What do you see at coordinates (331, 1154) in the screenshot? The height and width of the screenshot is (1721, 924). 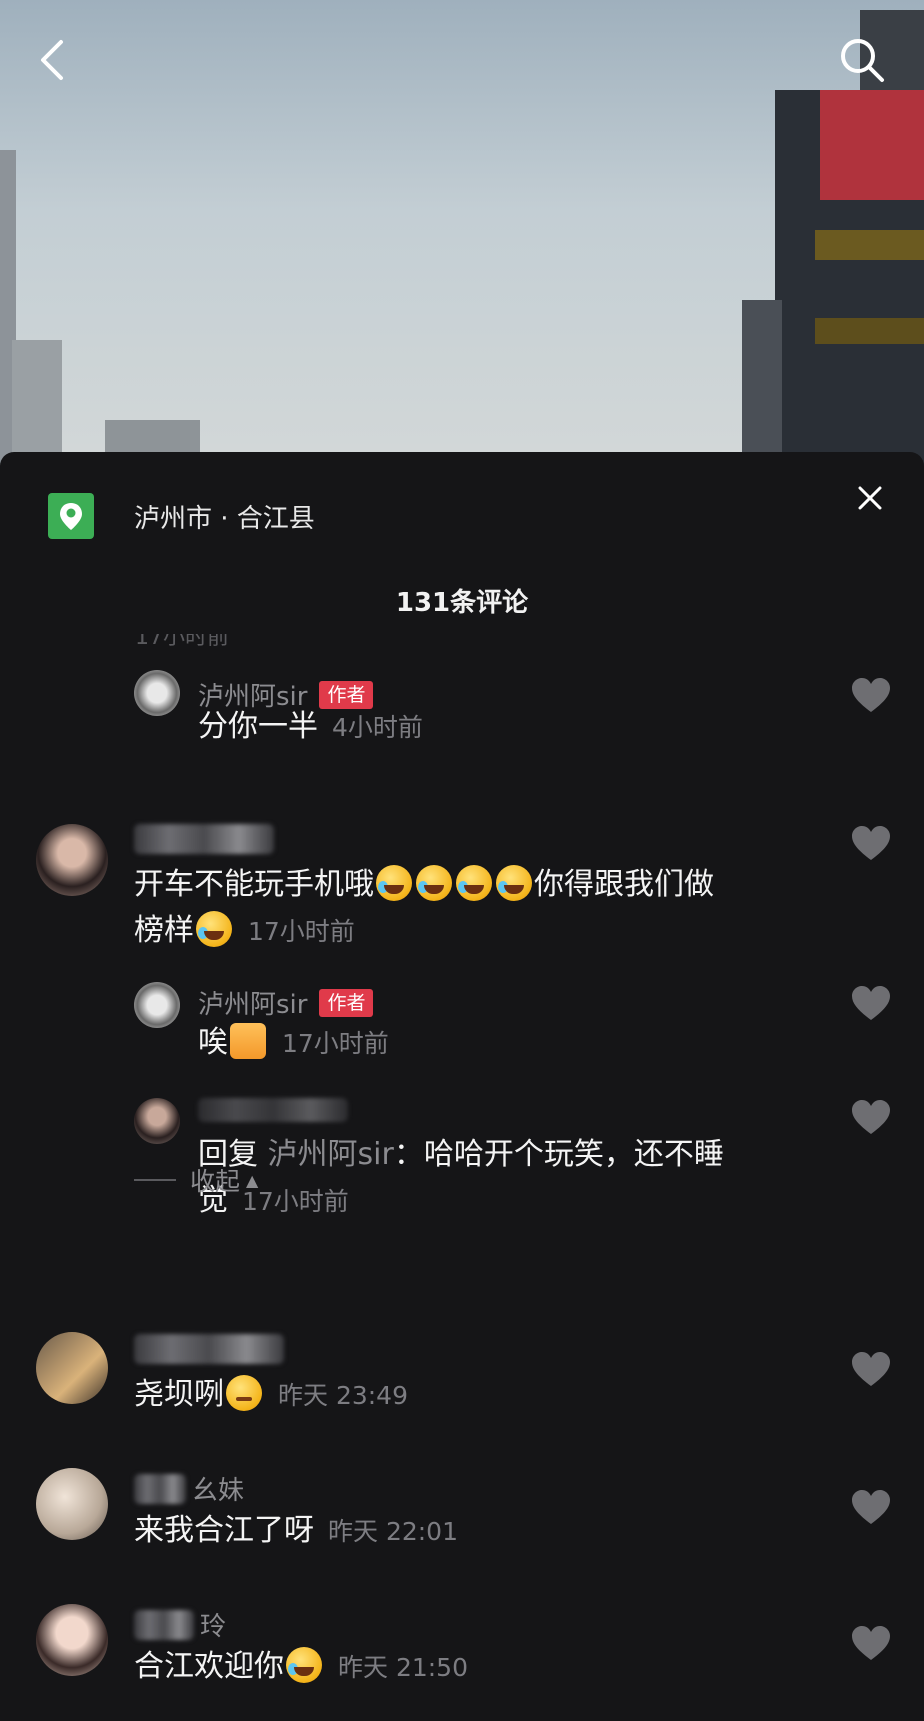 I see `reply-mention: 泸州阿sir` at bounding box center [331, 1154].